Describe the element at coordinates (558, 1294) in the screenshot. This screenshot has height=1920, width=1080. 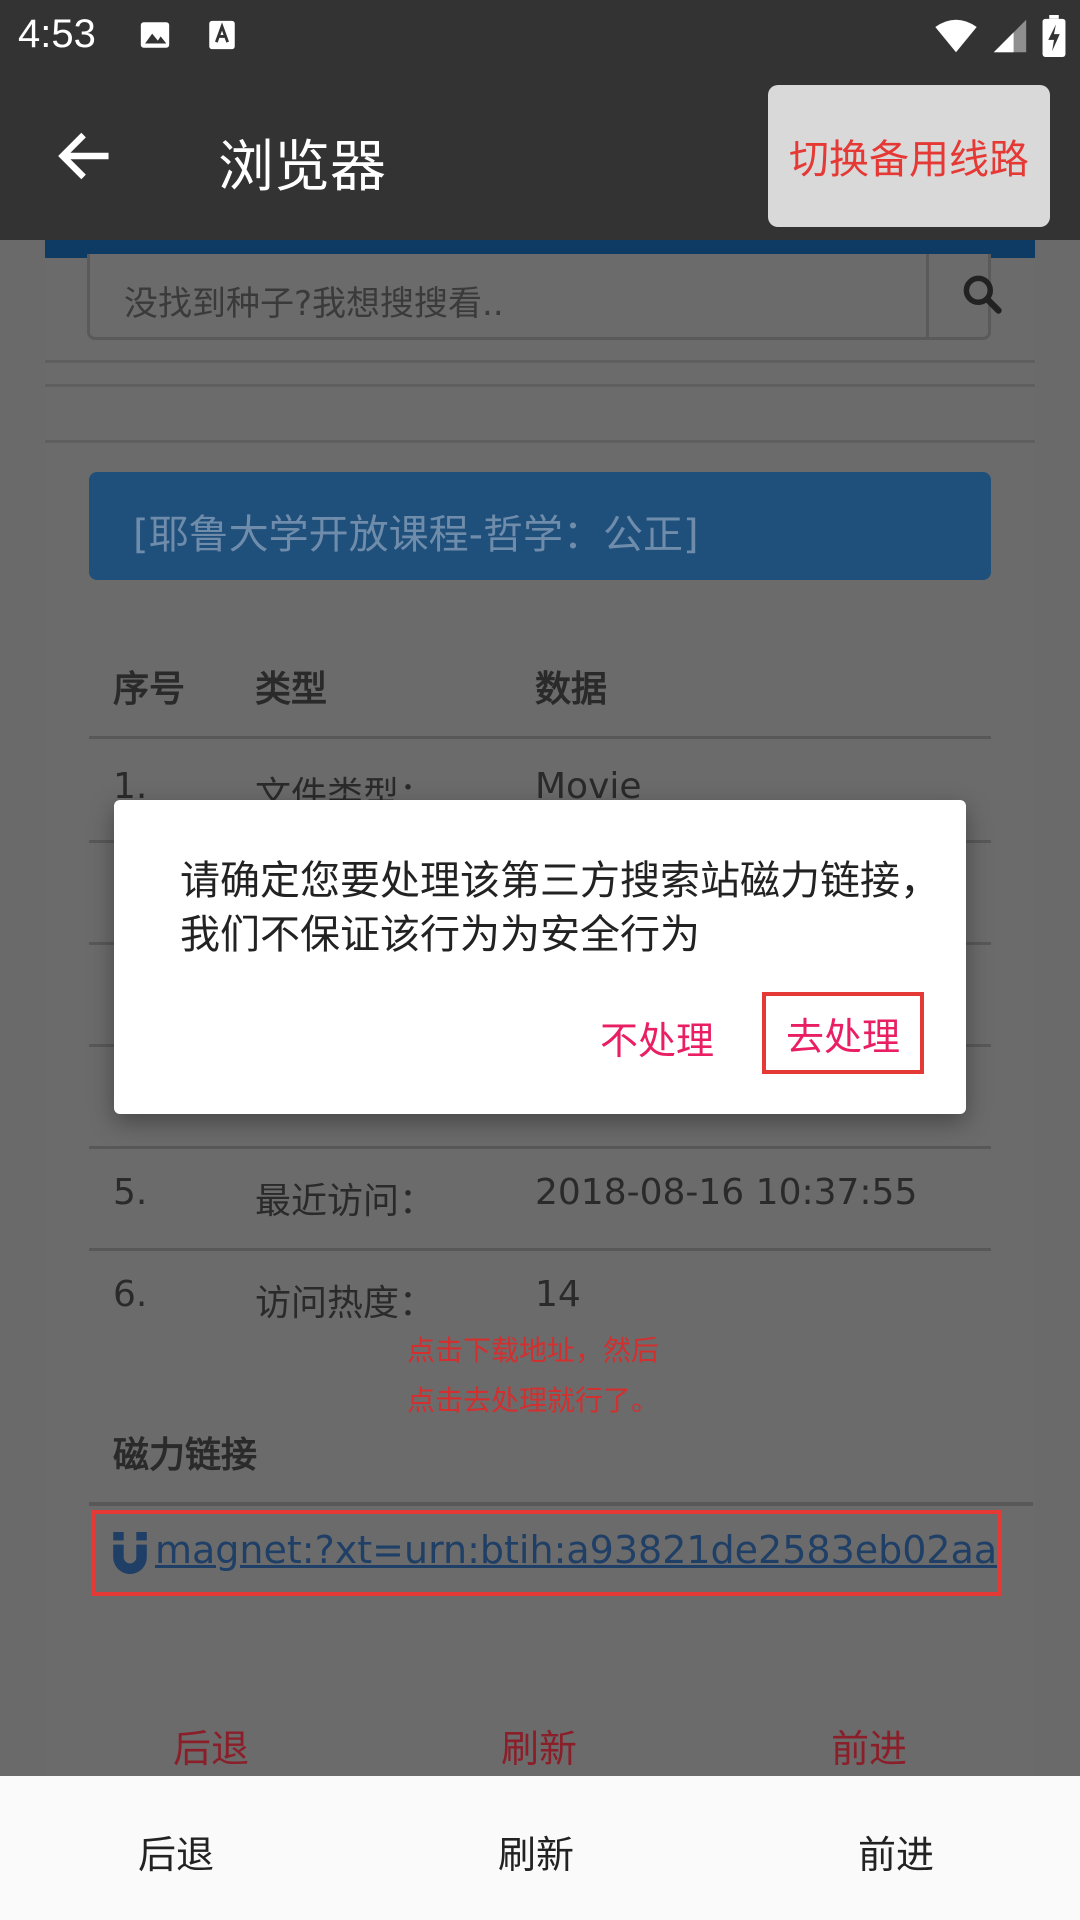
I see `row-data: 14` at that location.